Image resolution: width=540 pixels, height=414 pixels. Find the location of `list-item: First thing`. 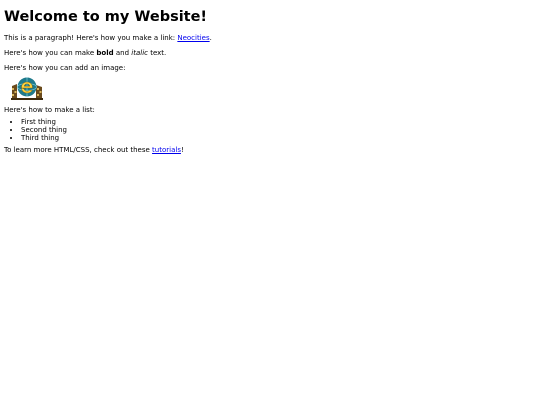

list-item: First thing is located at coordinates (278, 122).